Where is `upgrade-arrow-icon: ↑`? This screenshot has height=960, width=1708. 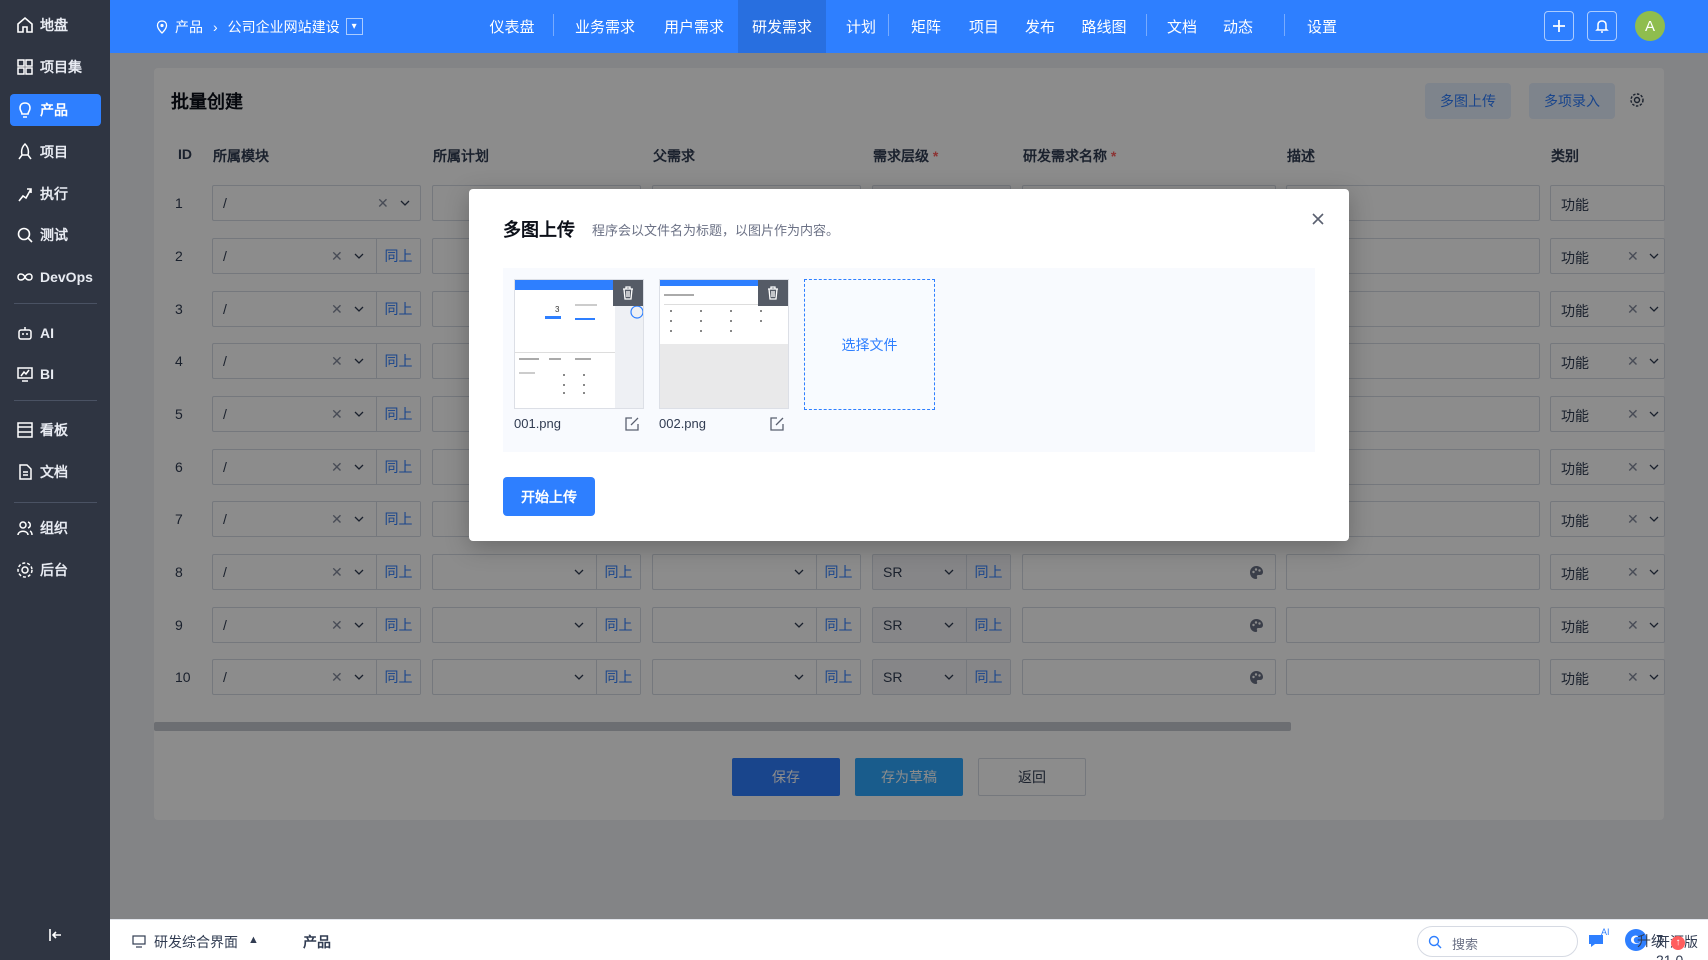
upgrade-arrow-icon: ↑ is located at coordinates (1678, 943).